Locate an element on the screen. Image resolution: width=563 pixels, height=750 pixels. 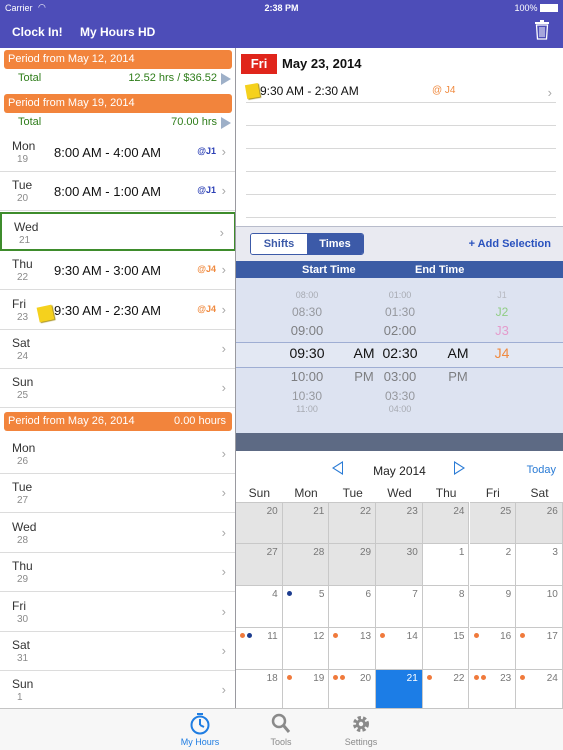
period-header: Period from May 12, 2014 is located at coordinates (118, 59).